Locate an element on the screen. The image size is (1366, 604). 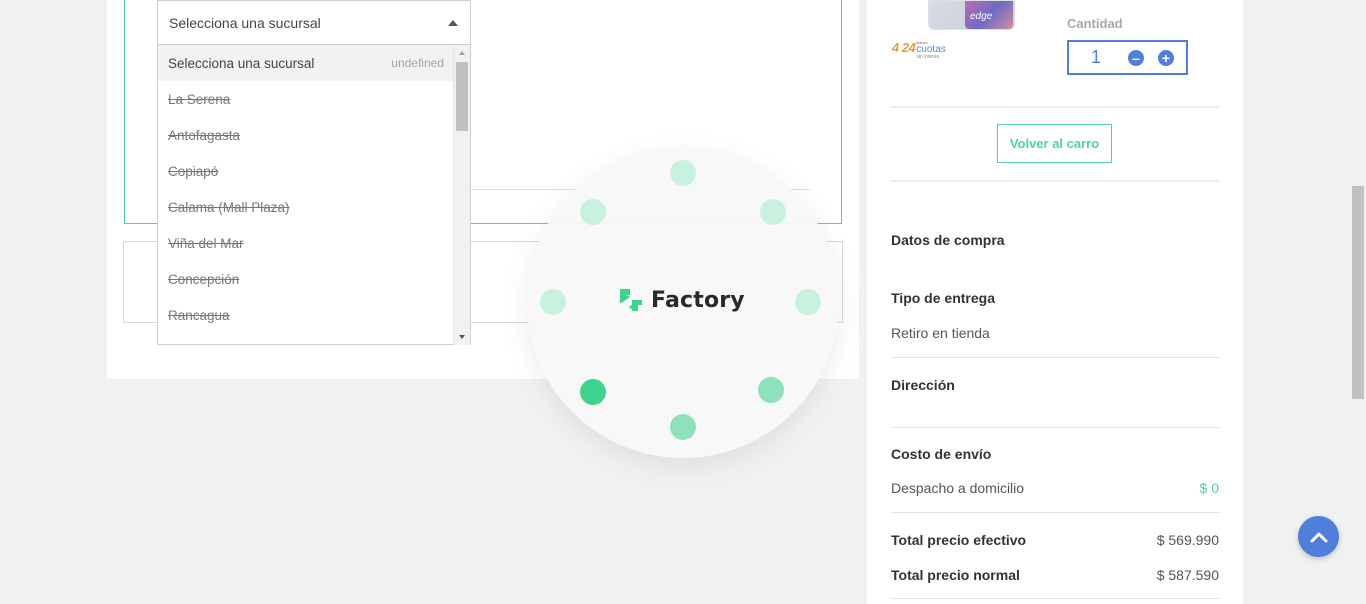
minus-icon: – is located at coordinates (1136, 58).